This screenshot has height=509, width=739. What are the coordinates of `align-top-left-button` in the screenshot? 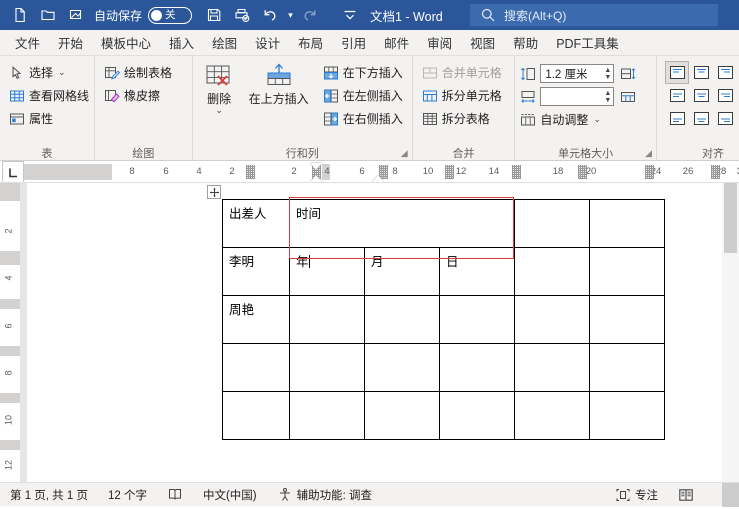 It's located at (677, 72).